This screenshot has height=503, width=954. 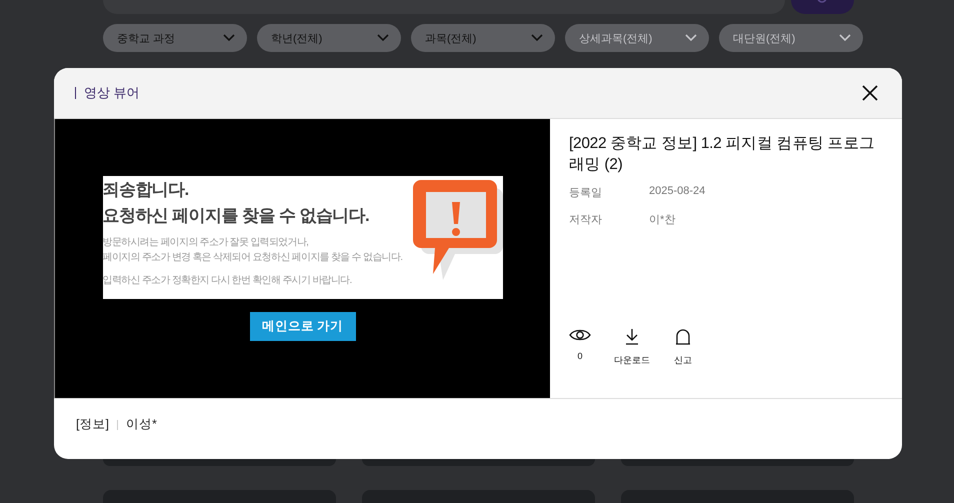 I want to click on video-title: [2022 중학교 정보] 1.2 피지컬 컴퓨팅 프로그래밍 (2), so click(x=722, y=154).